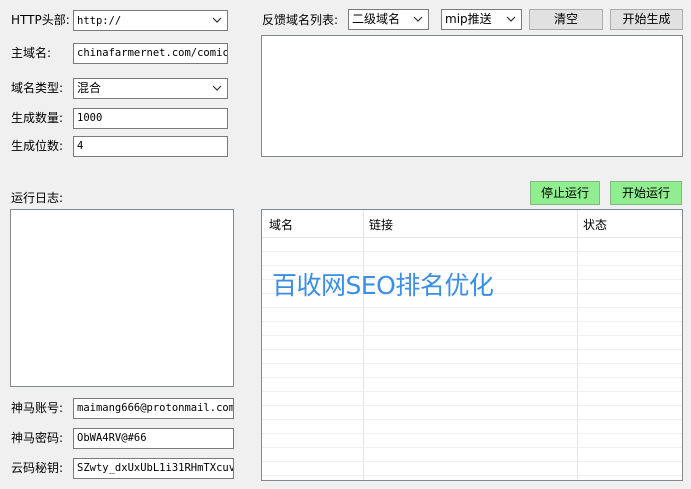 This screenshot has width=691, height=489. What do you see at coordinates (646, 19) in the screenshot?
I see `start-generate-button: 开始生成` at bounding box center [646, 19].